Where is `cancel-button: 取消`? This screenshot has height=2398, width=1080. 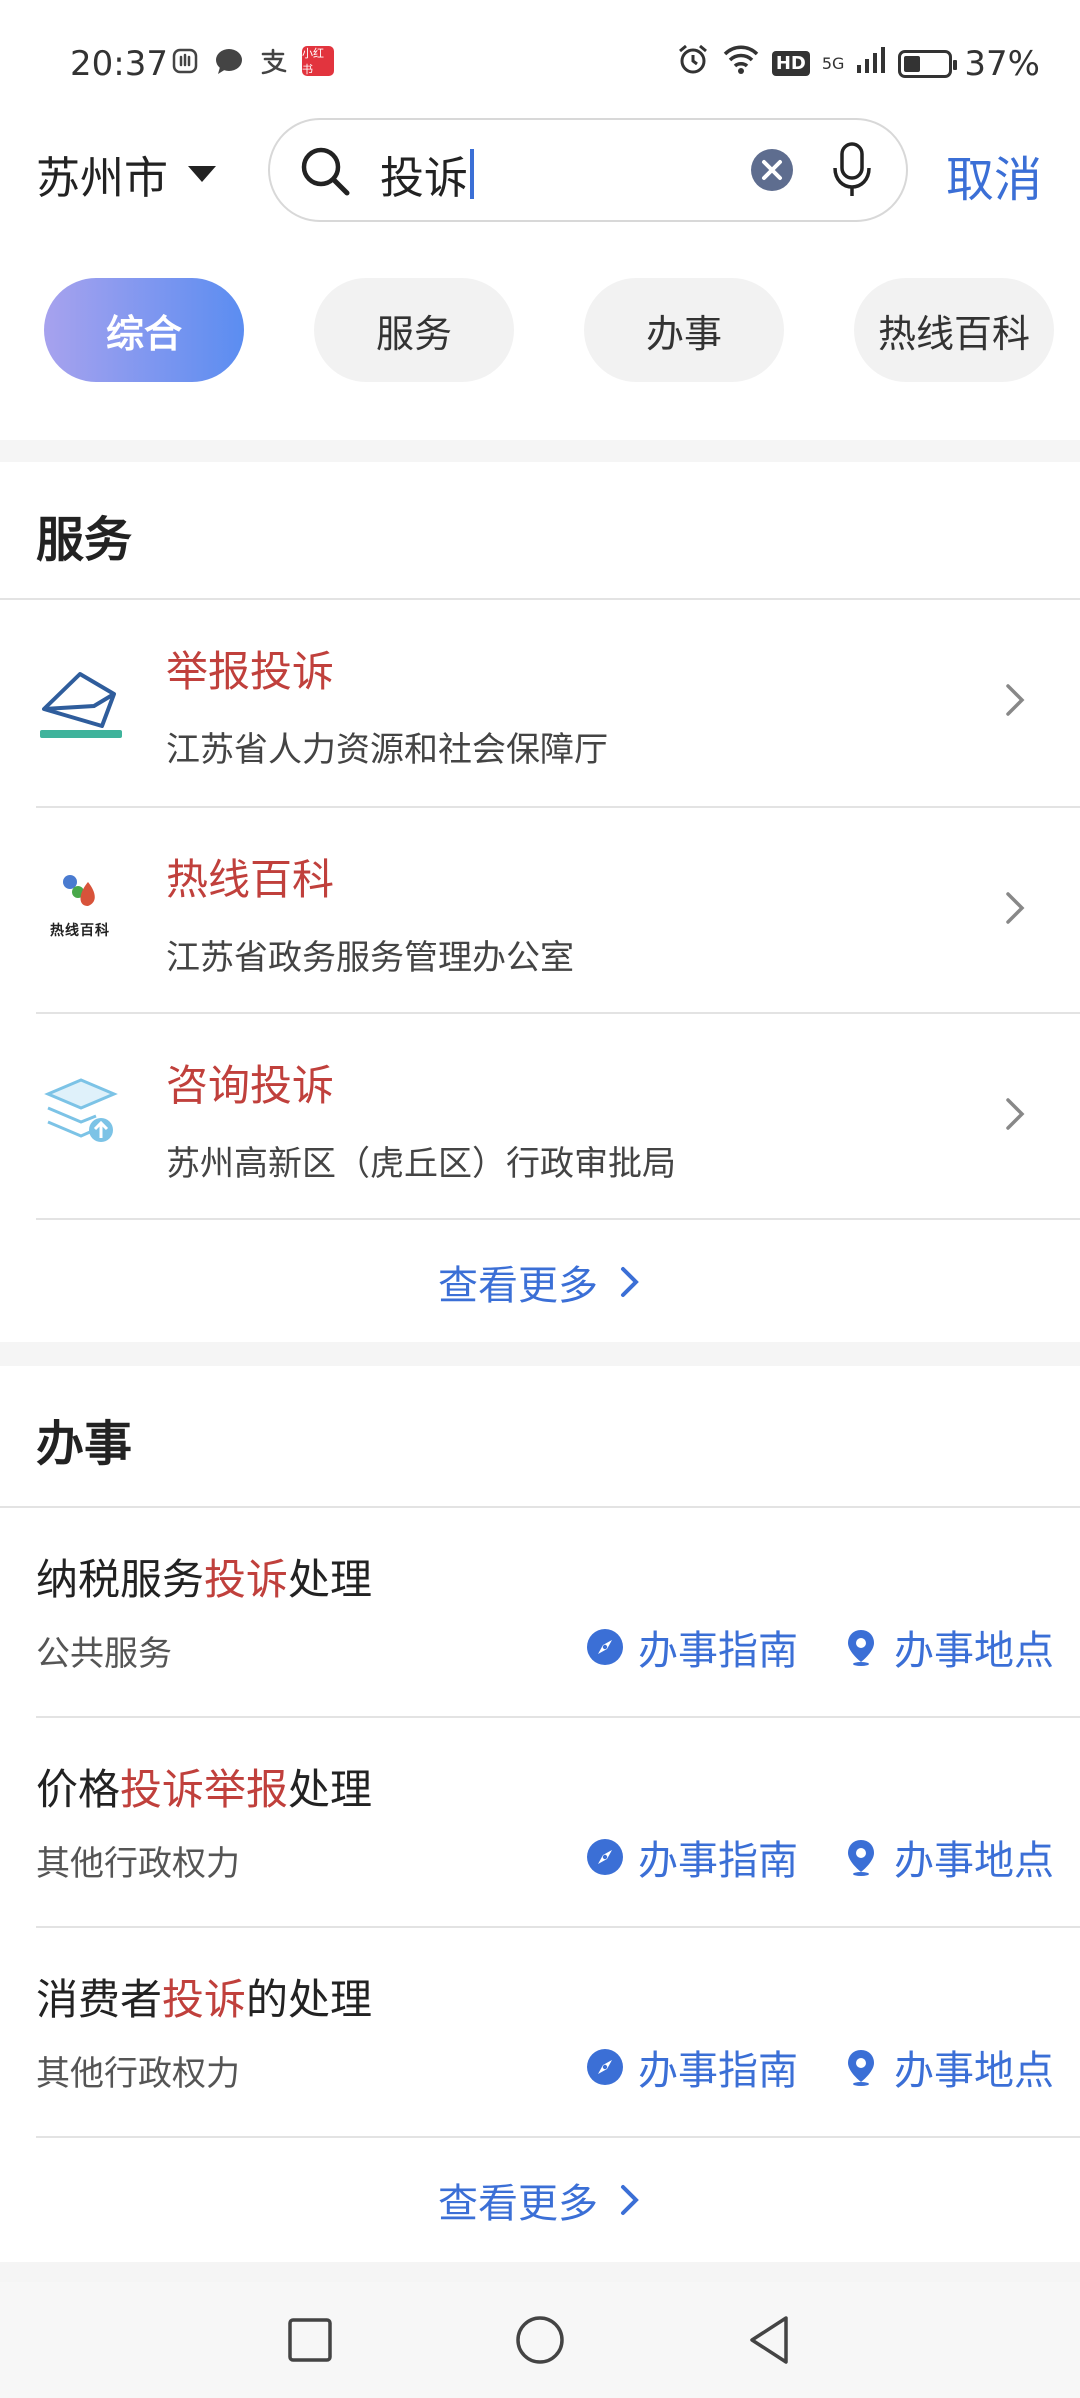
cancel-button: 取消 is located at coordinates (994, 175).